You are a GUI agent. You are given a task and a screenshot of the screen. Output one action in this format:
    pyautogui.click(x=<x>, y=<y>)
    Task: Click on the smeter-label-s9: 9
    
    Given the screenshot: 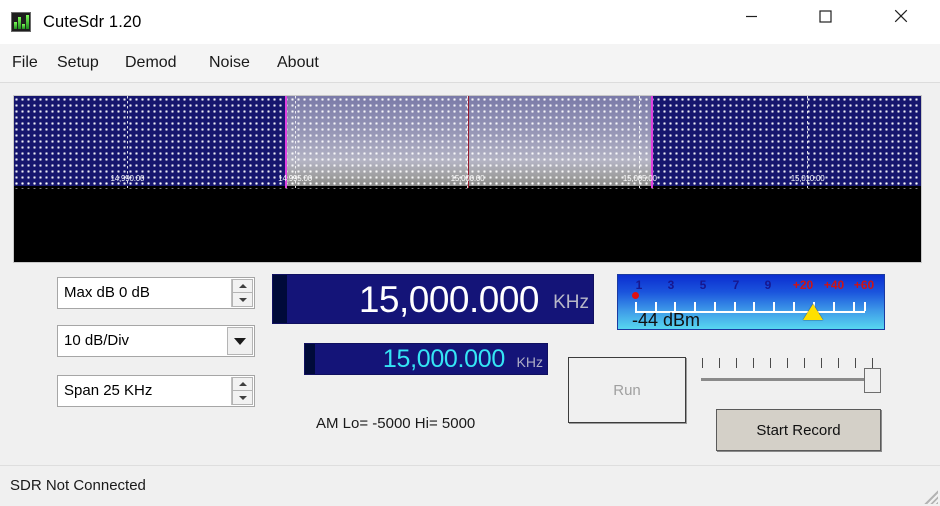 What is the action you would take?
    pyautogui.click(x=768, y=285)
    